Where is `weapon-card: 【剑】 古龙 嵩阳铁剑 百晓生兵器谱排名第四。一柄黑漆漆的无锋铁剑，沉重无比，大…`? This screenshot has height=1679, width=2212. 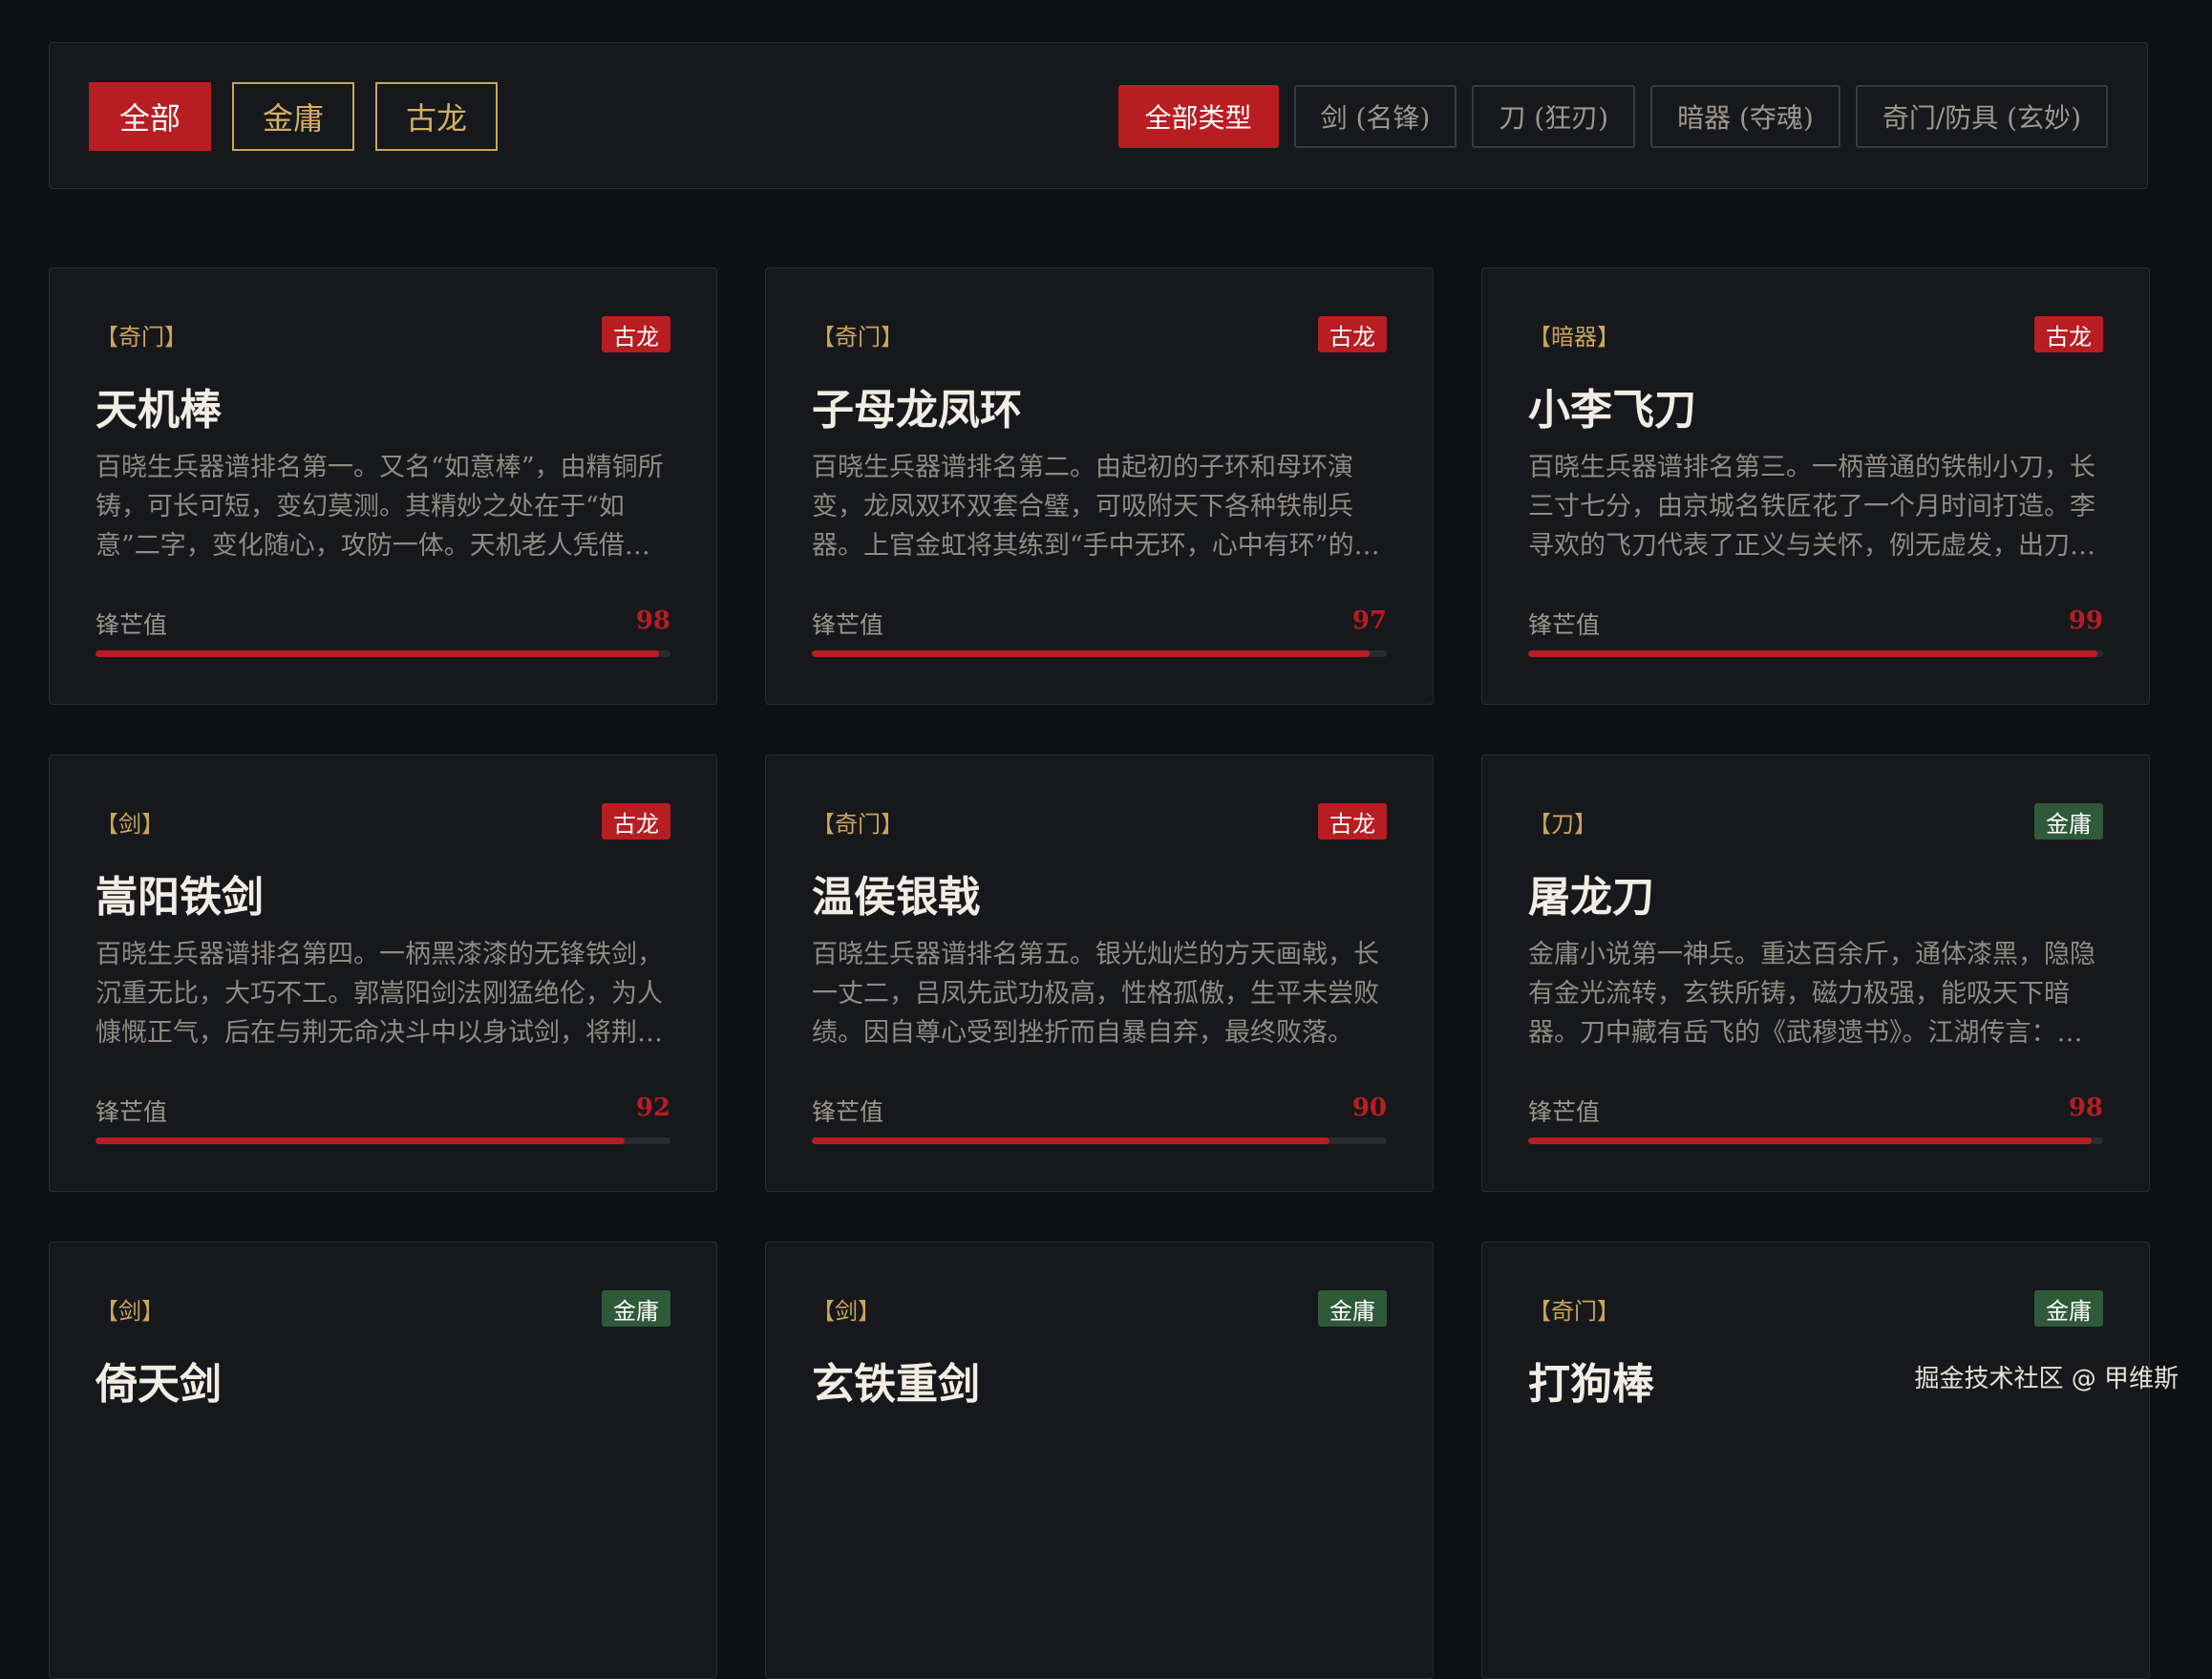
weapon-card: 【剑】 古龙 嵩阳铁剑 百晓生兵器谱排名第四。一柄黑漆漆的无锋铁剑，沉重无比，大… is located at coordinates (383, 973).